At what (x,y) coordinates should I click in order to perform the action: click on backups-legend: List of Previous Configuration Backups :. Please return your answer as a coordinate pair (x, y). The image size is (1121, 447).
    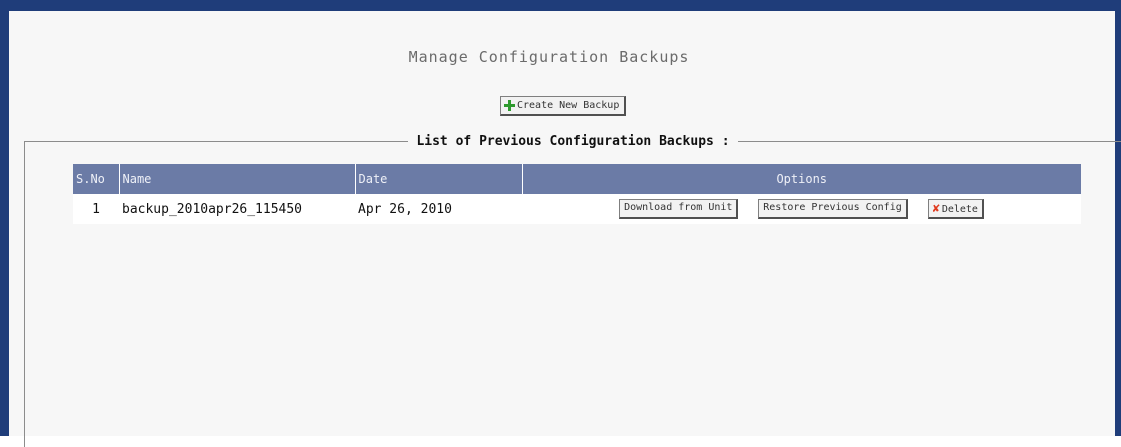
    Looking at the image, I should click on (573, 141).